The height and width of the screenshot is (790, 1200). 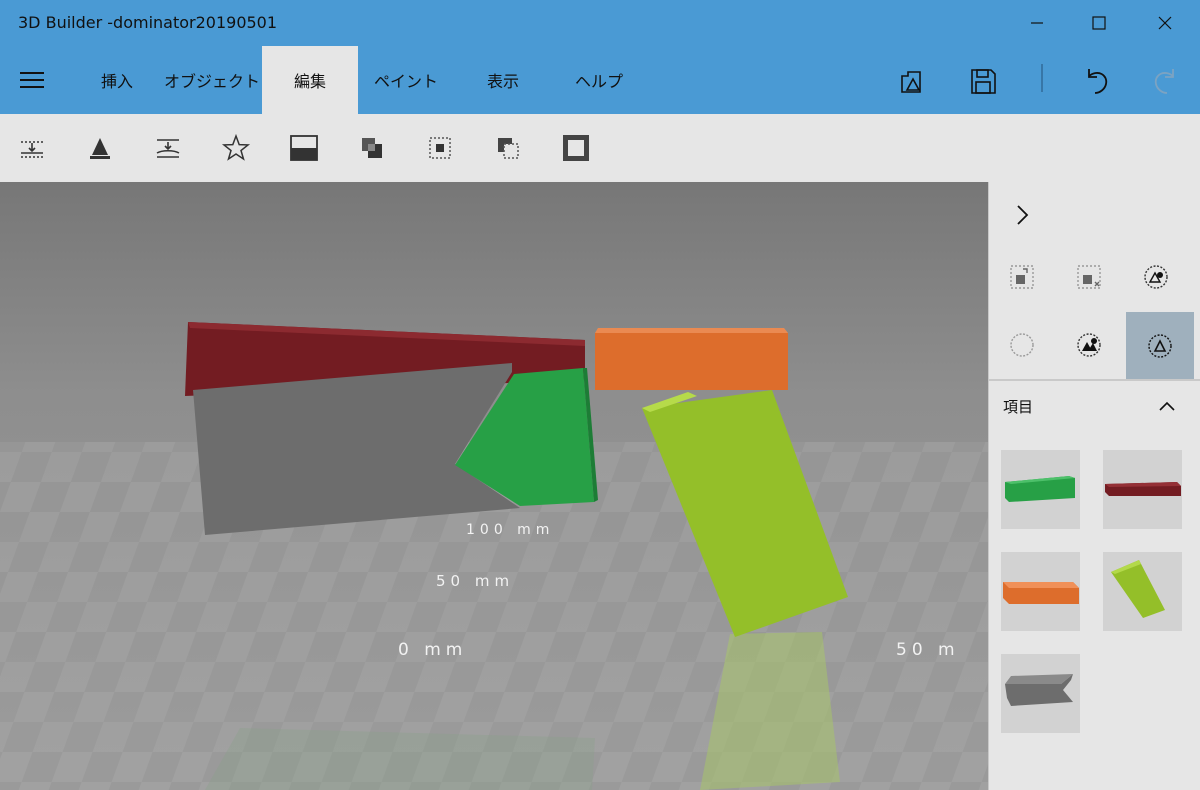 I want to click on window-title: 3D Builder -dominator20190501, so click(x=148, y=22).